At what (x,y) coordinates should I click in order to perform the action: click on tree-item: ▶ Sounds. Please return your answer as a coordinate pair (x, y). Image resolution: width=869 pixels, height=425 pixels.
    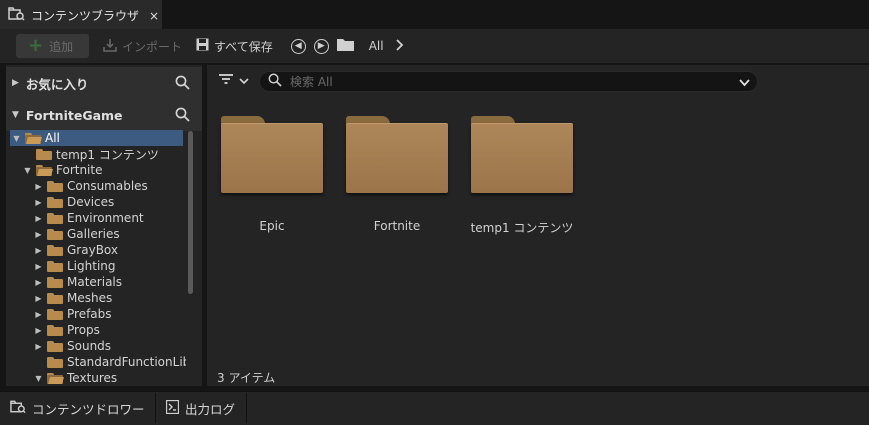
    Looking at the image, I should click on (72, 346).